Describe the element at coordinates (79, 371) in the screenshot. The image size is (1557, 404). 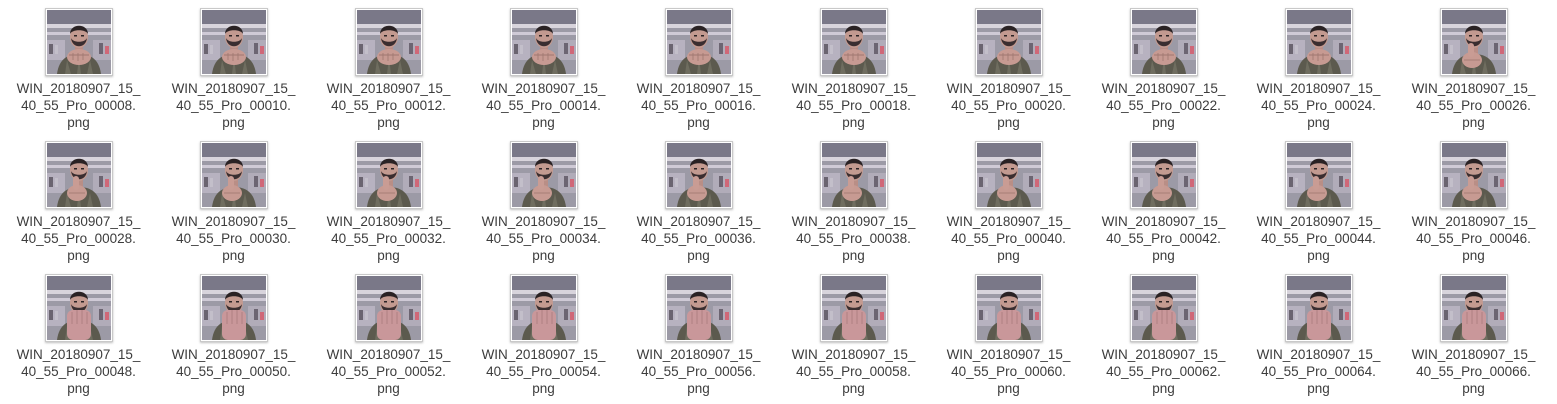
I see `file-name-label: WIN_20180907_15_ 40_55_Pro_00048. png` at that location.